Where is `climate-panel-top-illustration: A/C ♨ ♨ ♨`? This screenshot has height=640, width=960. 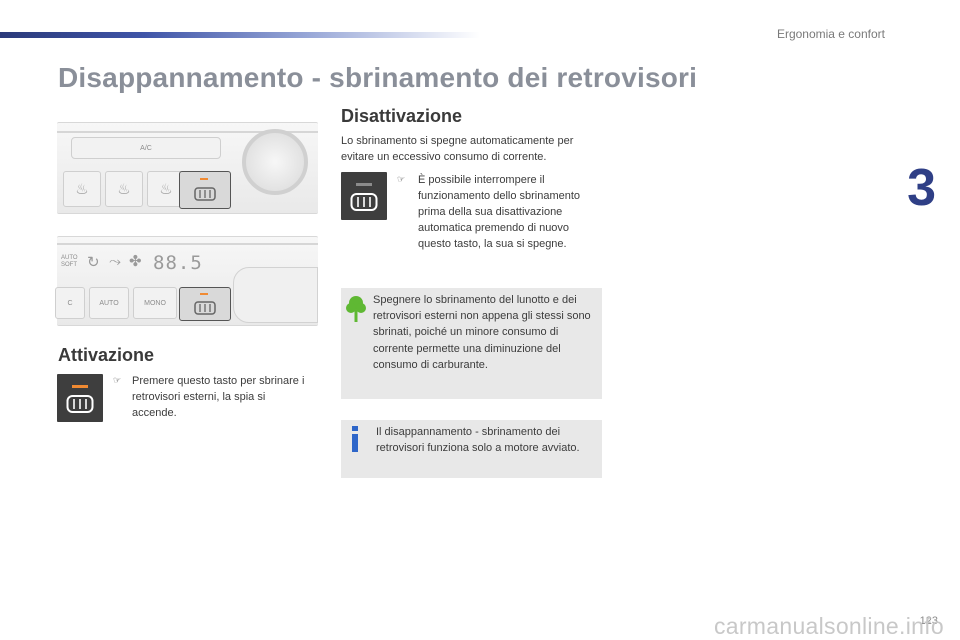 climate-panel-top-illustration: A/C ♨ ♨ ♨ is located at coordinates (187, 168).